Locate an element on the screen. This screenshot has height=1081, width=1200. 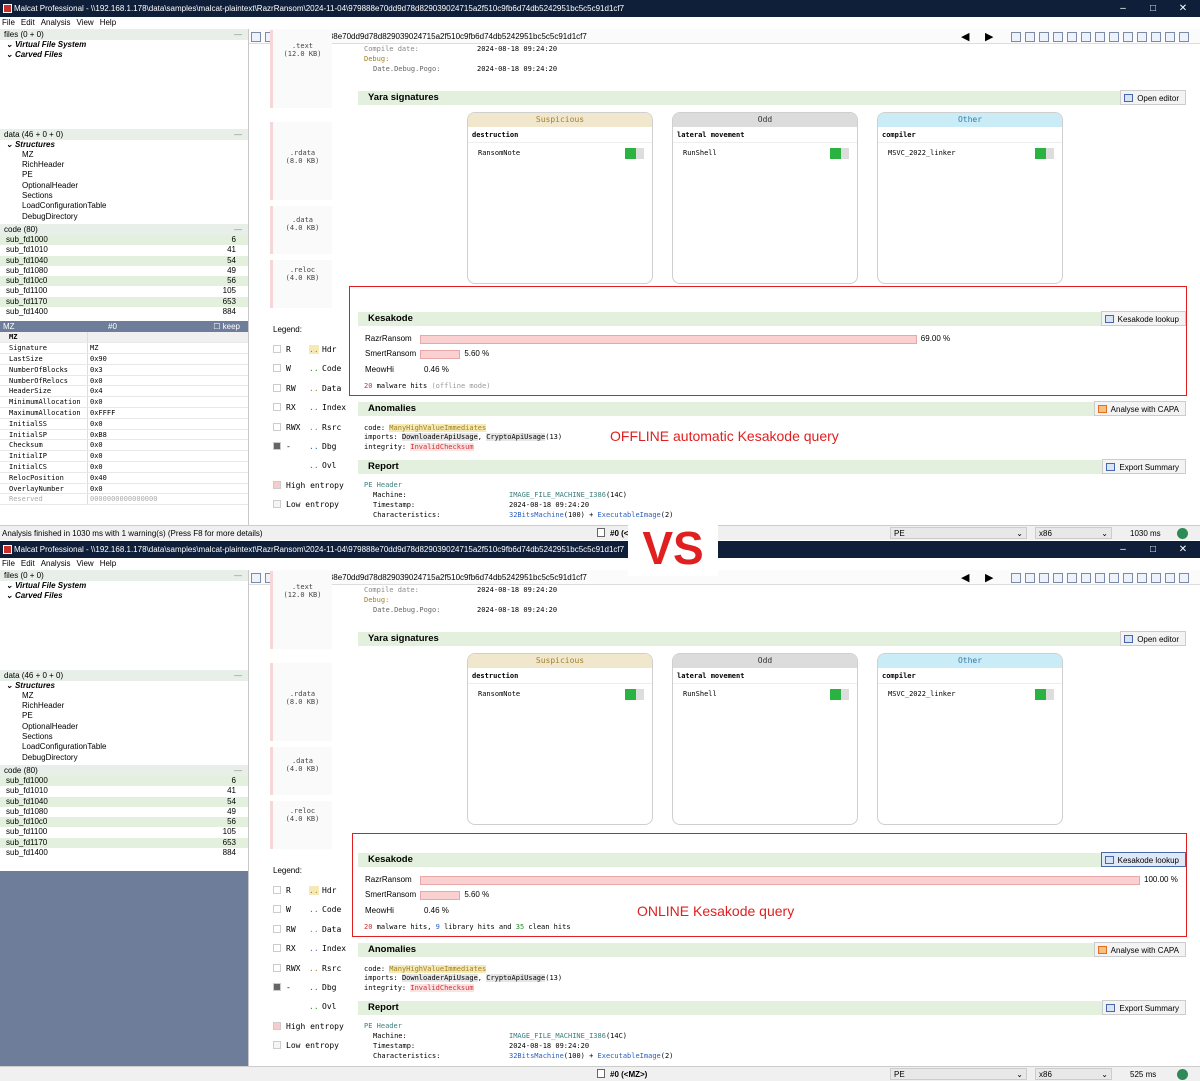
code-header: code (80) — is located at coordinates (124, 770).